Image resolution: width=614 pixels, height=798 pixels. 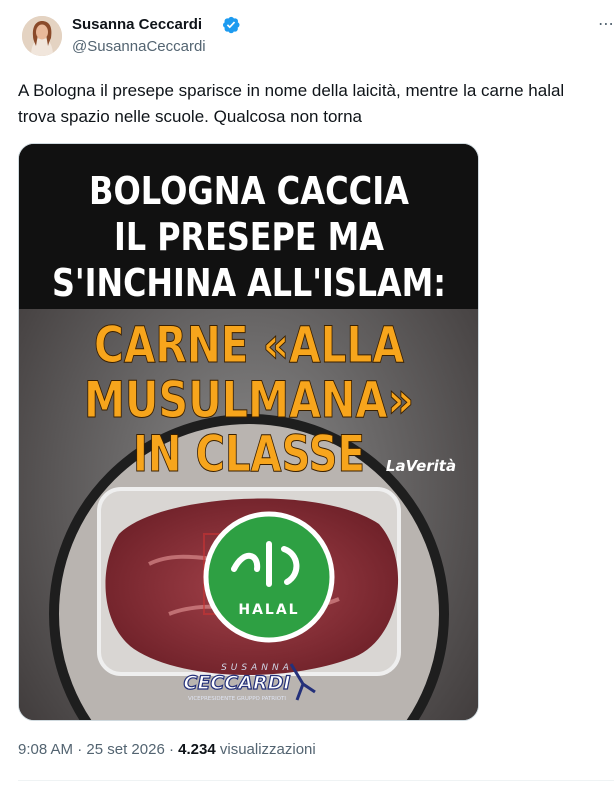 What do you see at coordinates (45, 749) in the screenshot?
I see `tweet-time: 9:08 AM` at bounding box center [45, 749].